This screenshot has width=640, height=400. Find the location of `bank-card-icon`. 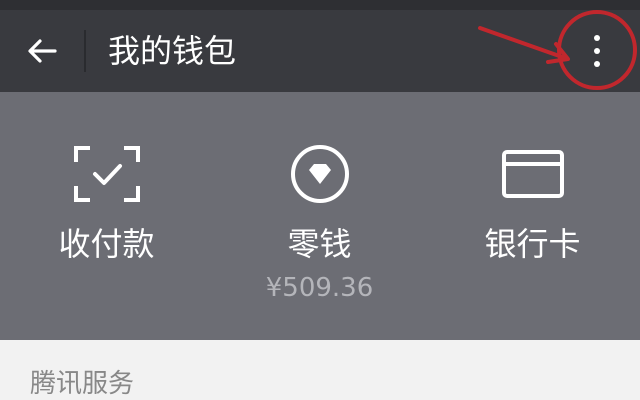

bank-card-icon is located at coordinates (532, 174).